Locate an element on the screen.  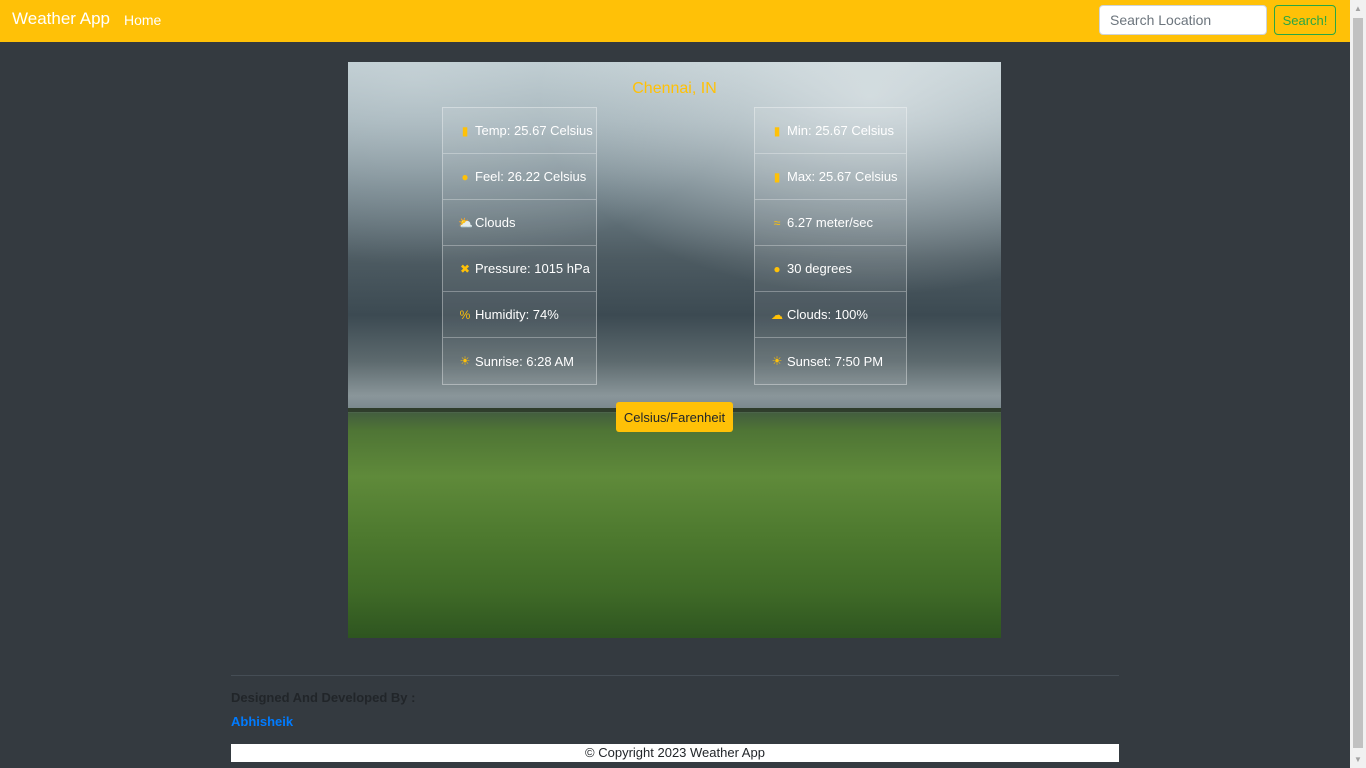
stat-min-label: Min: 25.67 Celsius is located at coordinates (840, 130).